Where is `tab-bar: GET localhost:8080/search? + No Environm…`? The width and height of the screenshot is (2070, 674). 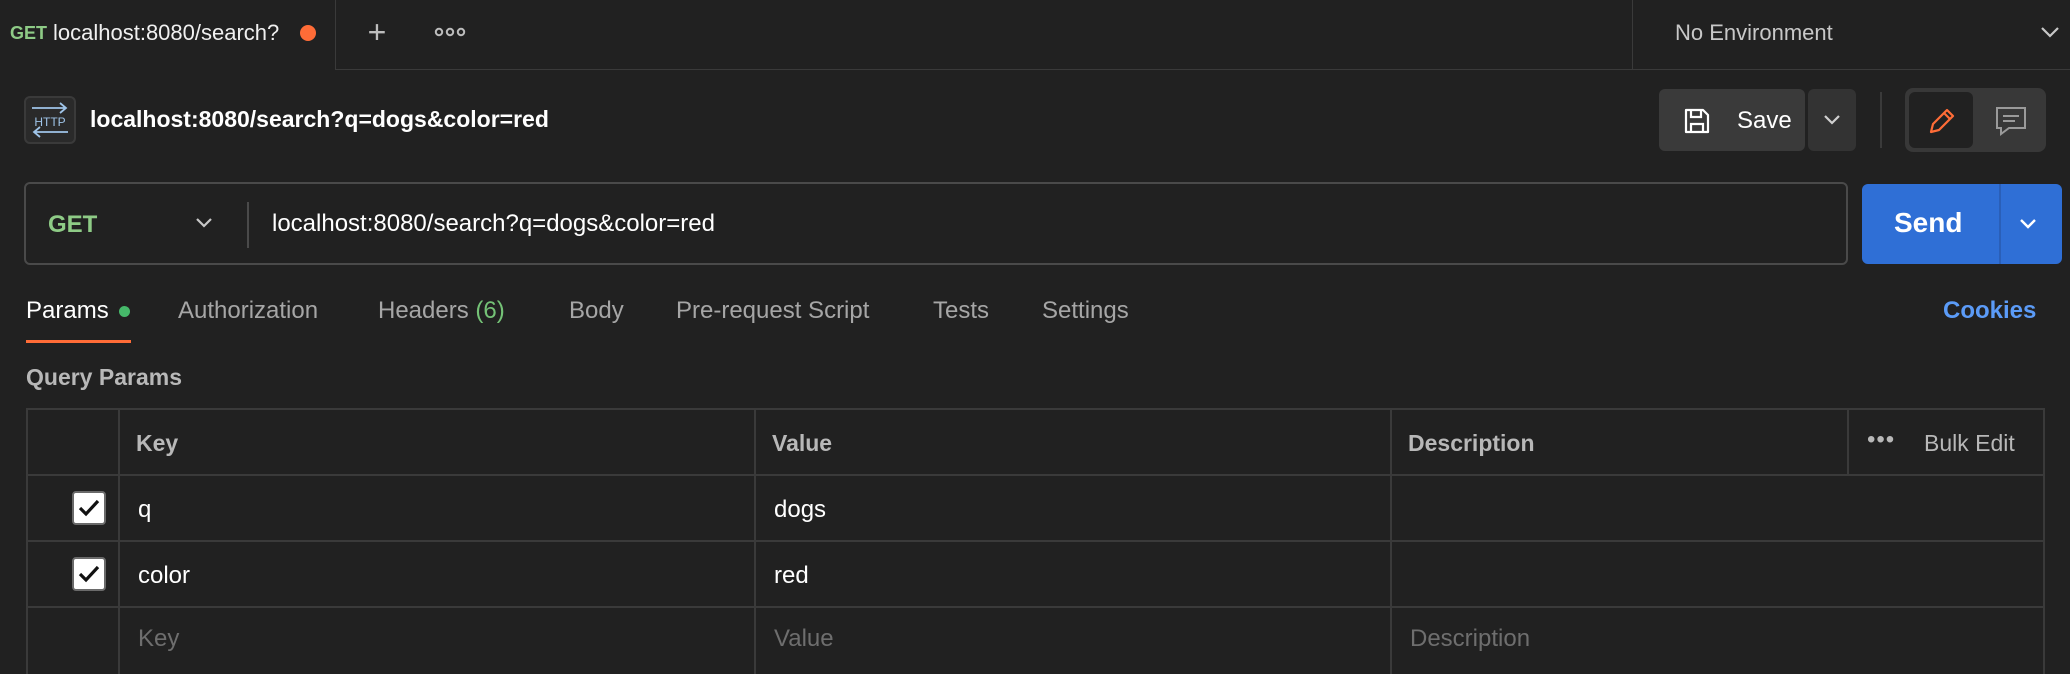 tab-bar: GET localhost:8080/search? + No Environm… is located at coordinates (1035, 35).